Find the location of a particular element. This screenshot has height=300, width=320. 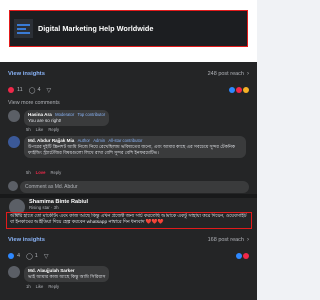

insights-row: View insights 248 post reach › is located at coordinates (128, 74).